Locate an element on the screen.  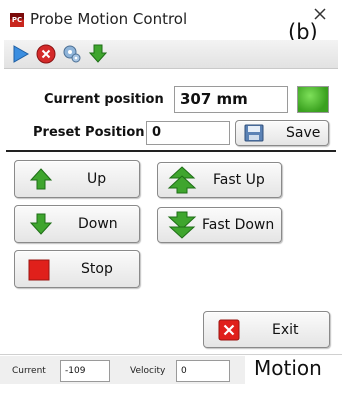
save-button-label: Save is located at coordinates (303, 133).